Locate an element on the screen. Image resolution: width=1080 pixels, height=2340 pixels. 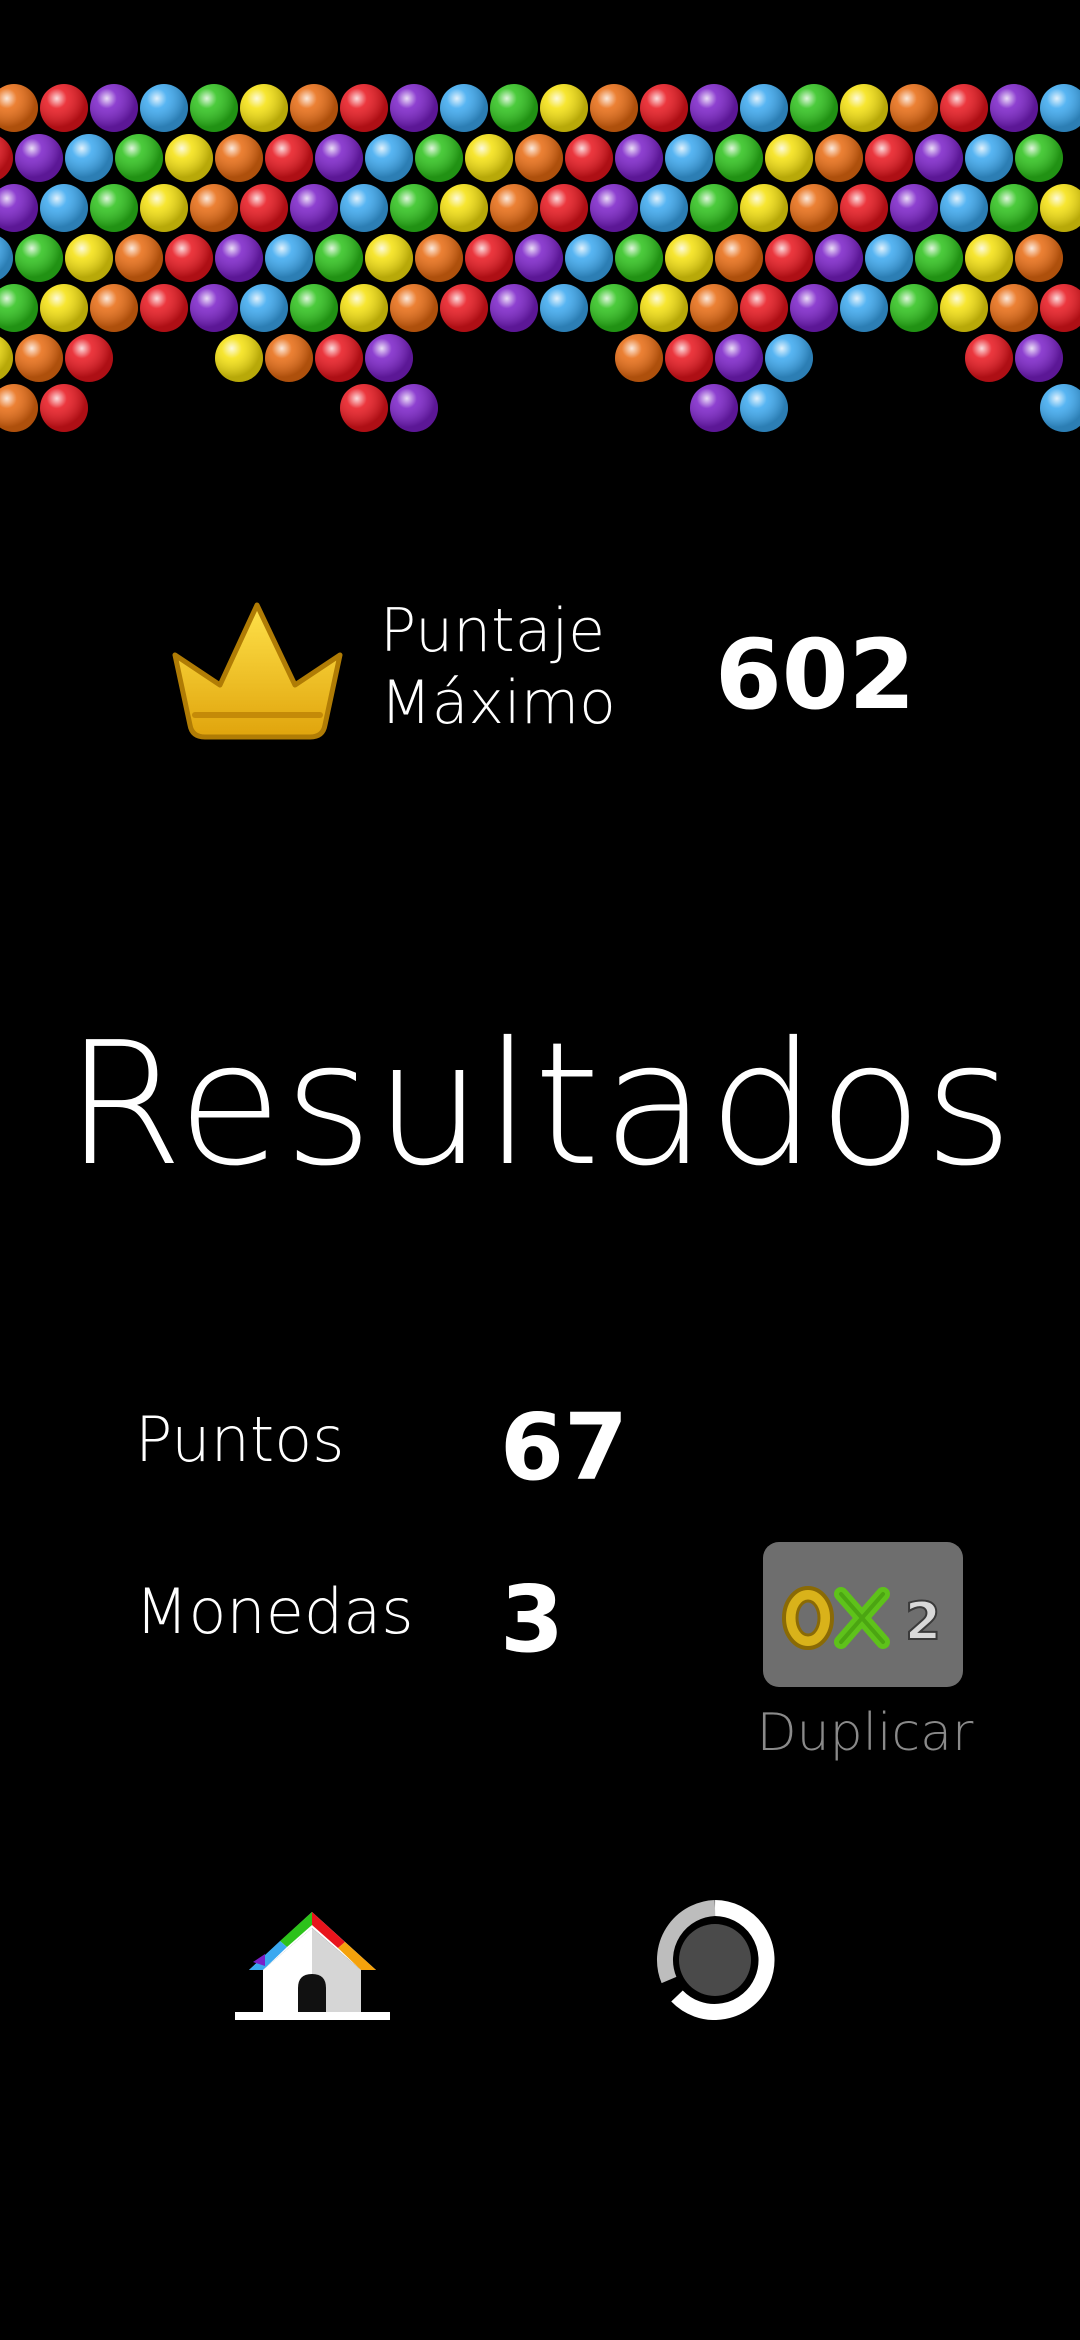
highscore-value: 602 is located at coordinates (815, 675).